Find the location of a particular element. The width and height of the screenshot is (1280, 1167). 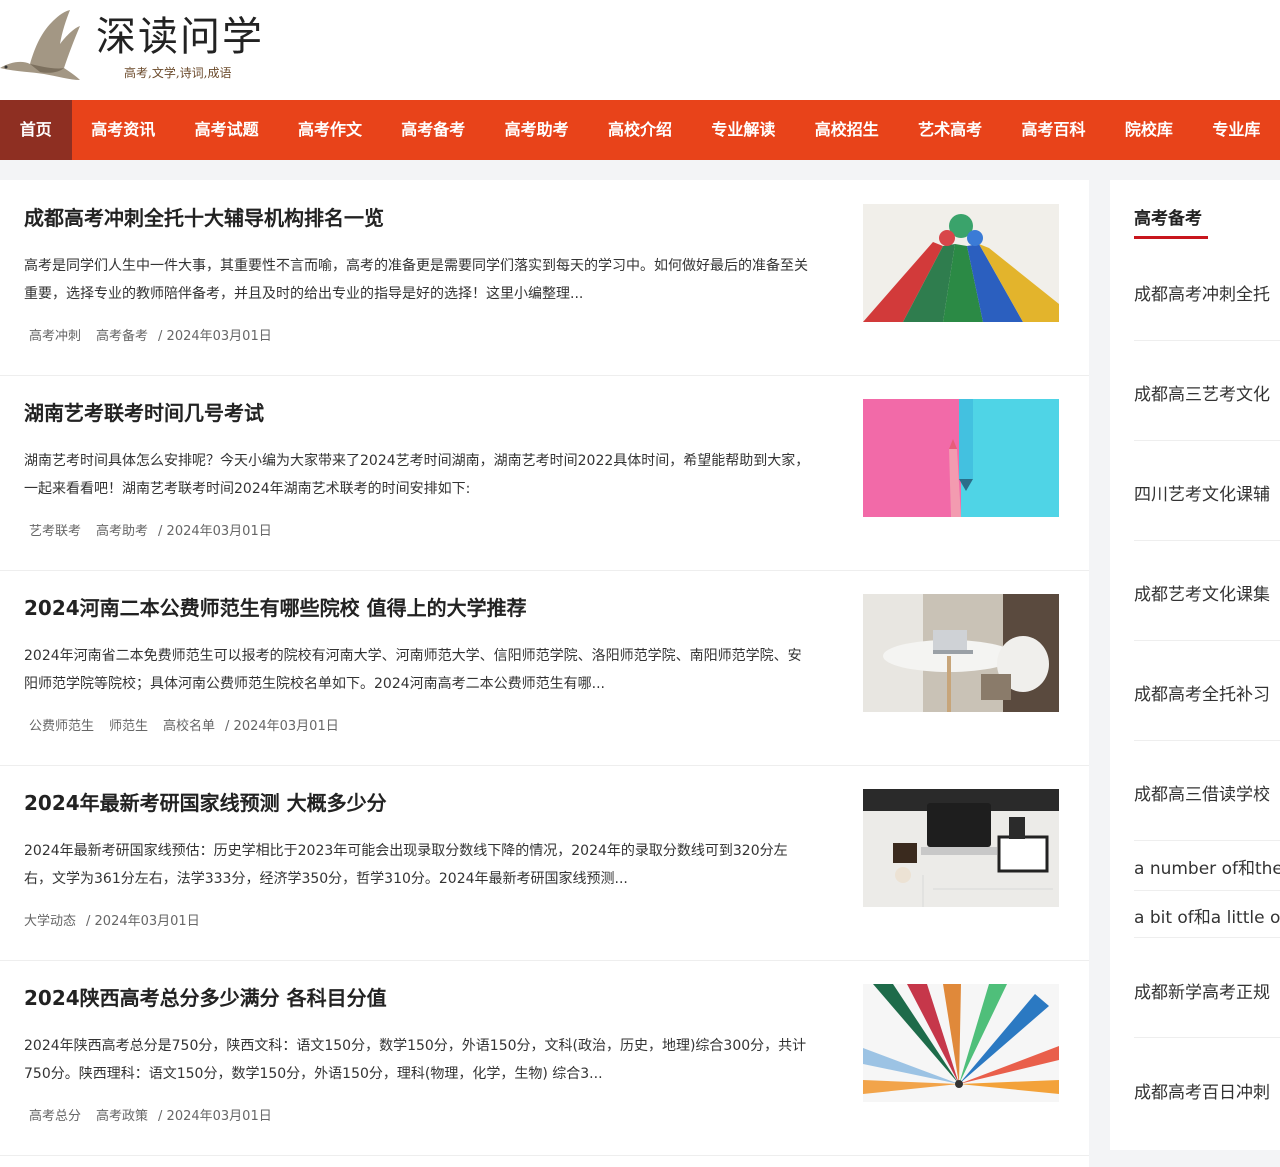

nav-item-assist: 高考助考 is located at coordinates (536, 130).